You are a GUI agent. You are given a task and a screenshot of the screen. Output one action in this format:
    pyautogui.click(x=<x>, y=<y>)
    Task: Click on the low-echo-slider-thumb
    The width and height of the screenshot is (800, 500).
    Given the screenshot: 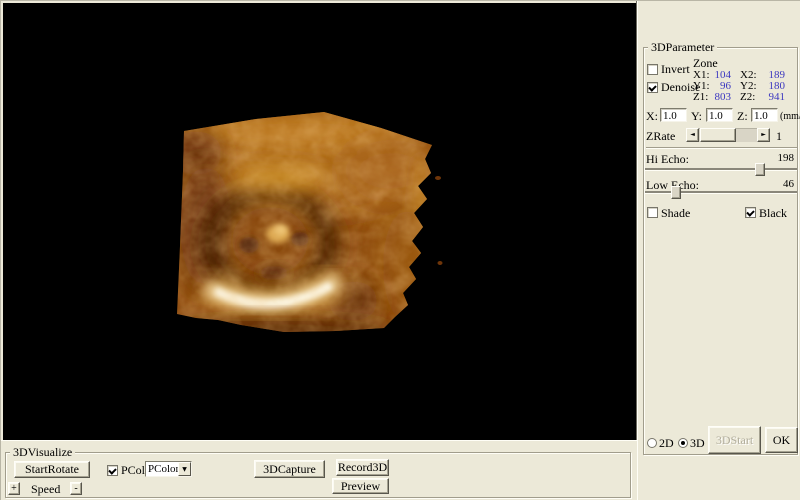 What is the action you would take?
    pyautogui.click(x=676, y=192)
    